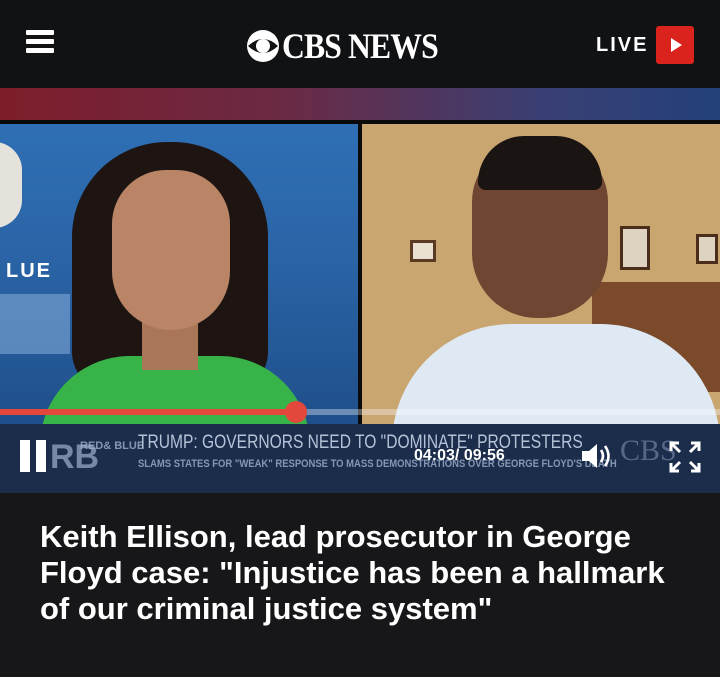  What do you see at coordinates (459, 455) in the screenshot?
I see `time-display: 04:03/ 09:56` at bounding box center [459, 455].